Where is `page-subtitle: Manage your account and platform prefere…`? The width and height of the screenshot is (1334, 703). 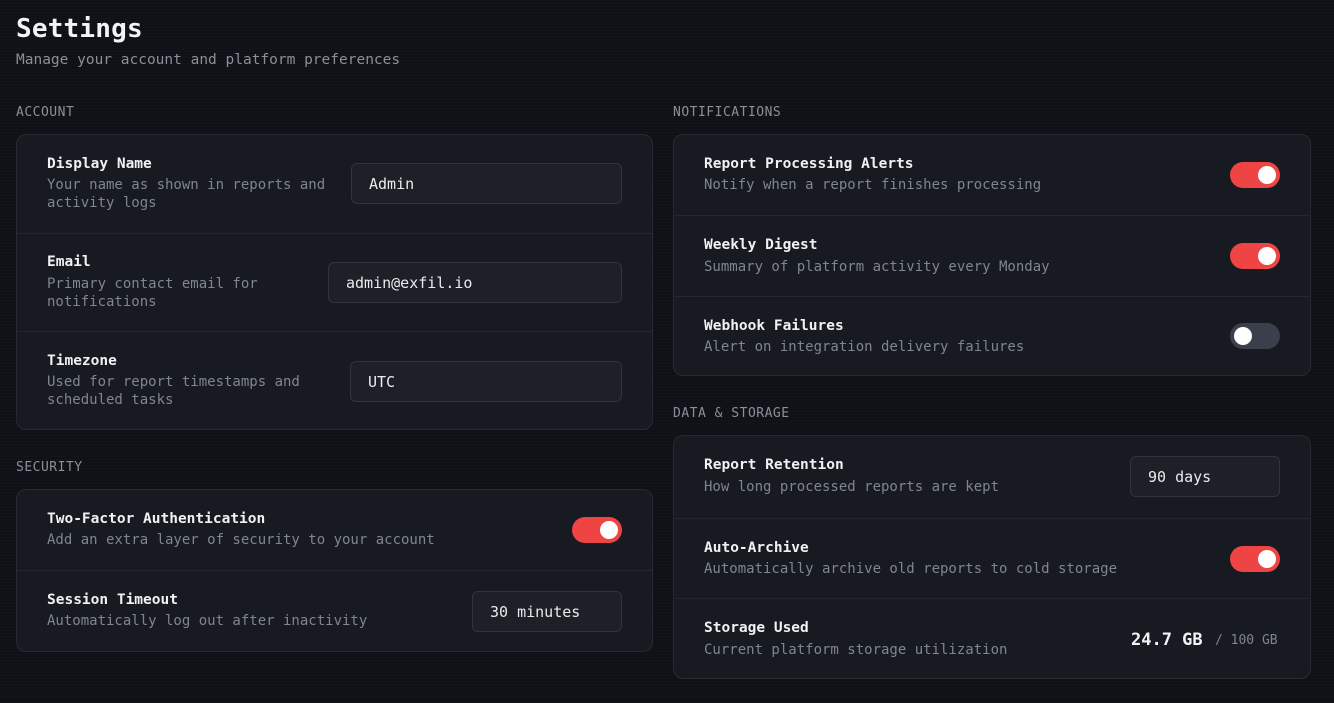
page-subtitle: Manage your account and platform prefere… is located at coordinates (208, 60).